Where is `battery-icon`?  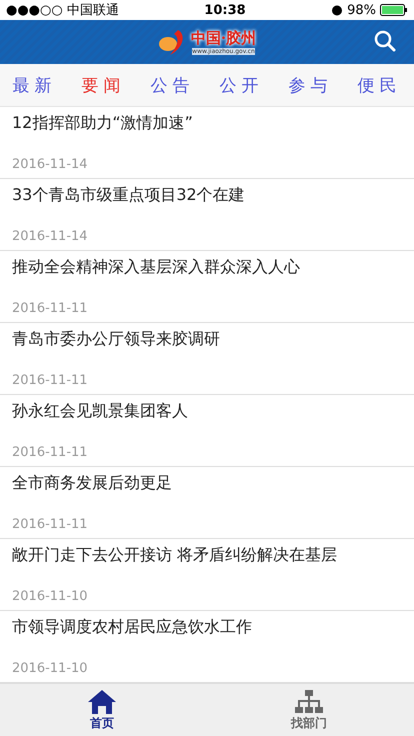
battery-icon is located at coordinates (394, 10).